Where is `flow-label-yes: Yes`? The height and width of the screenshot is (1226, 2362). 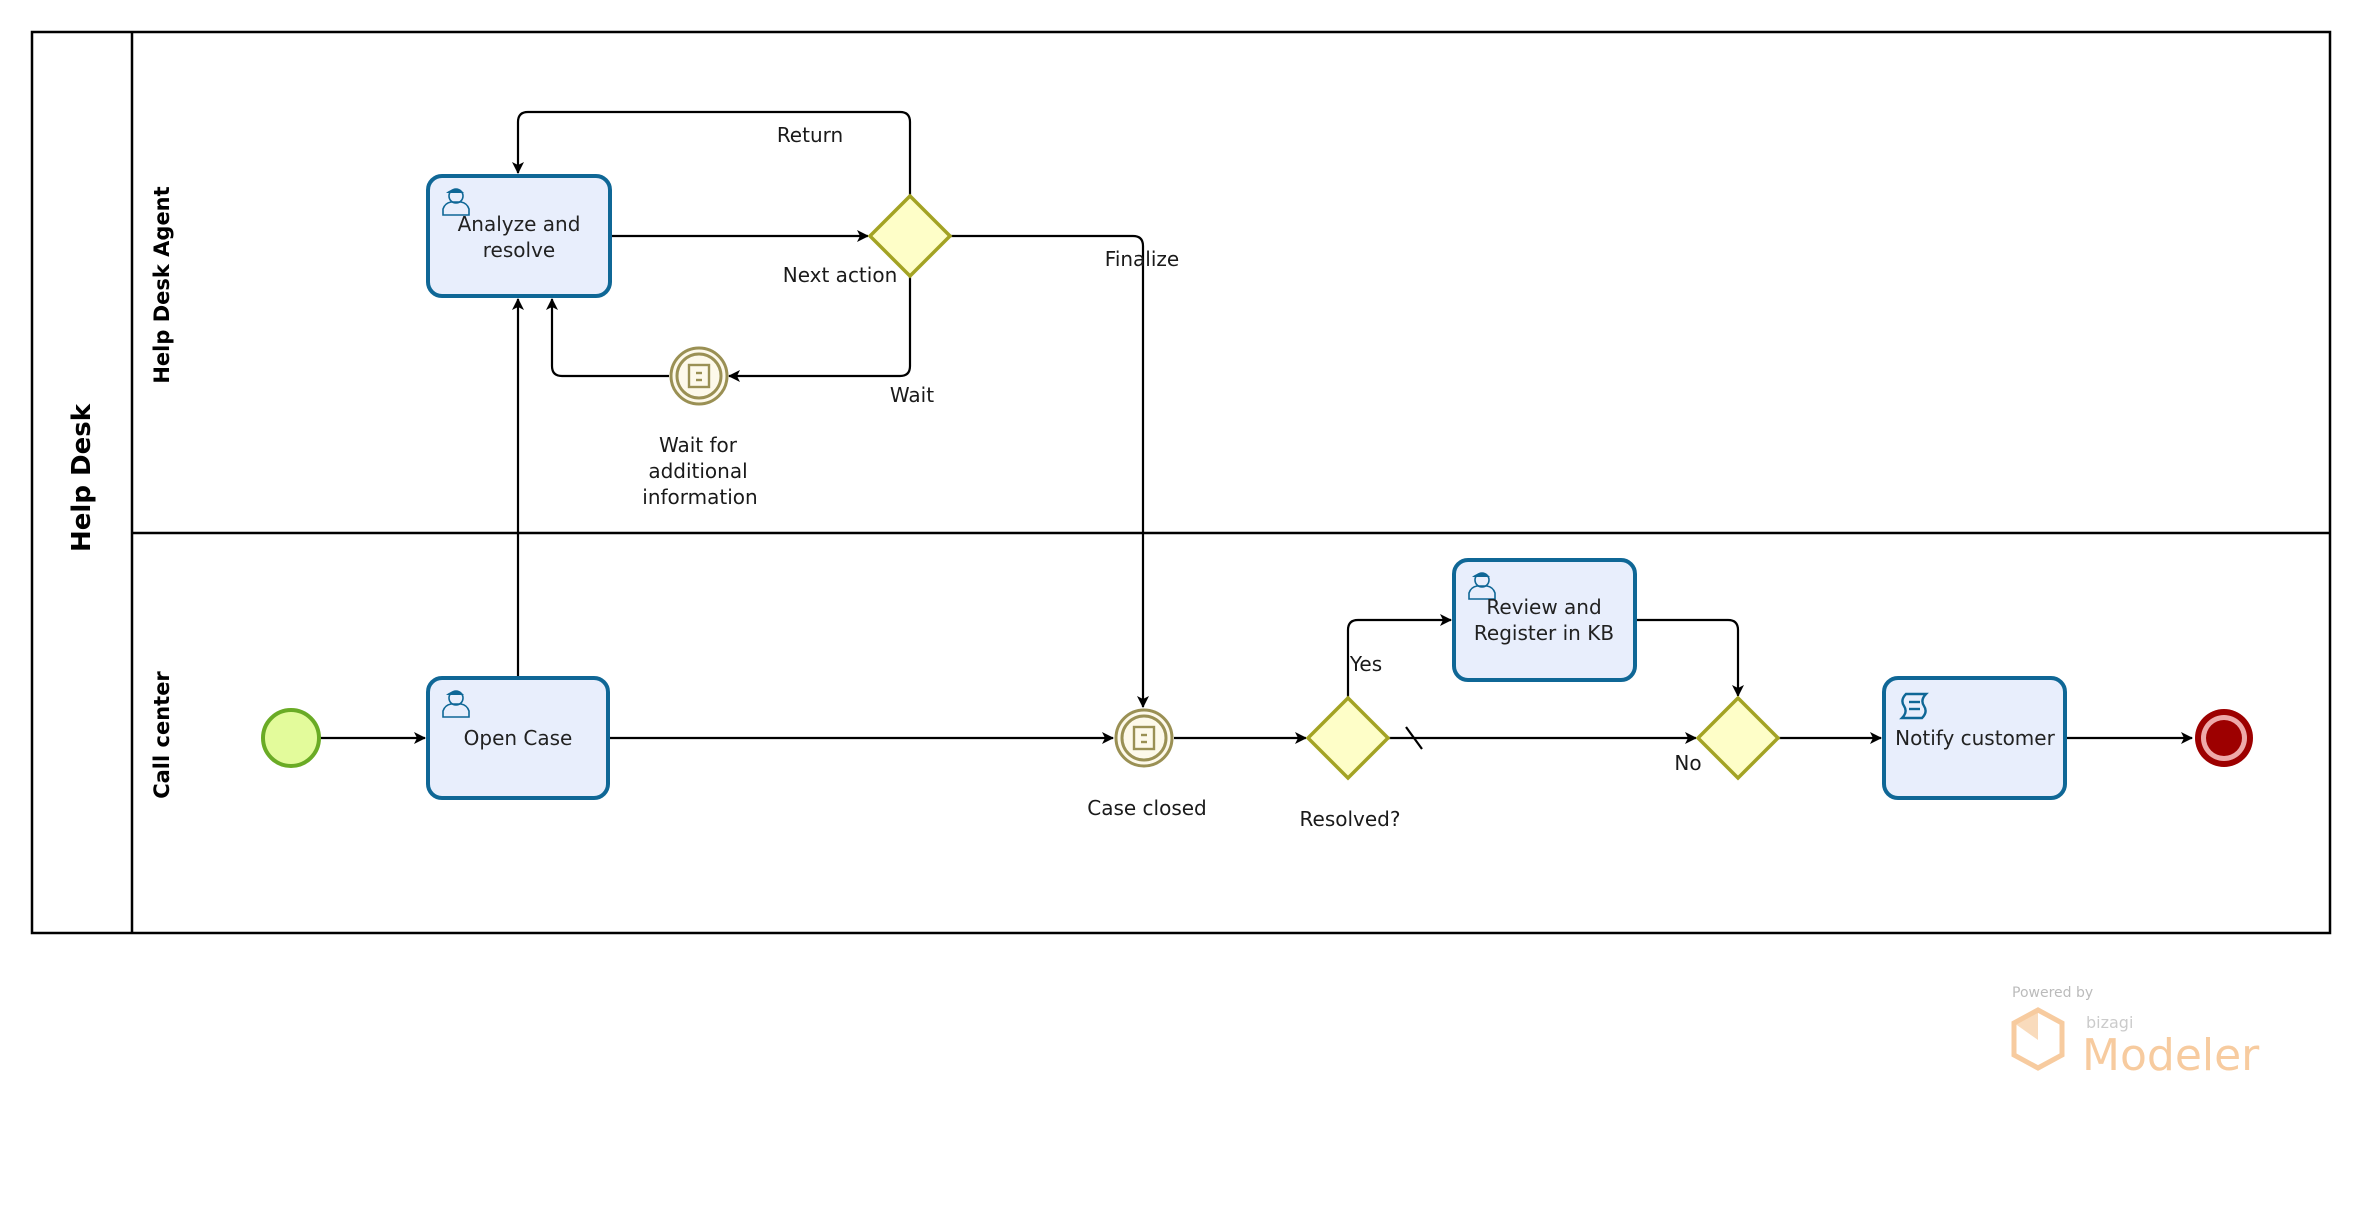
flow-label-yes: Yes is located at coordinates (1365, 664).